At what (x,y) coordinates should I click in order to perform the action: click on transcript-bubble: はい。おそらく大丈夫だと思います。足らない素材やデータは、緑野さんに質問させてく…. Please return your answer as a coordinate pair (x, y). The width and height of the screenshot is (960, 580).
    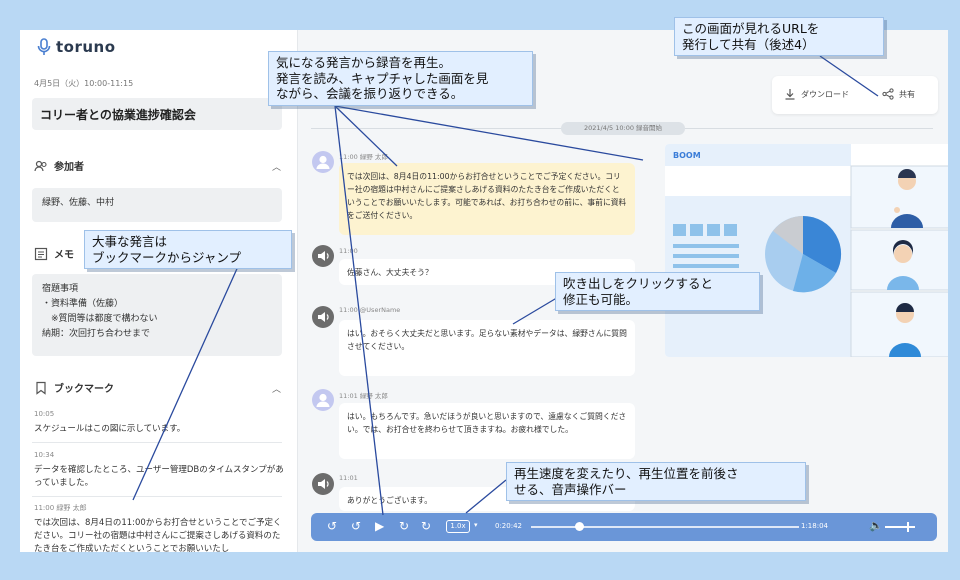
    Looking at the image, I should click on (487, 348).